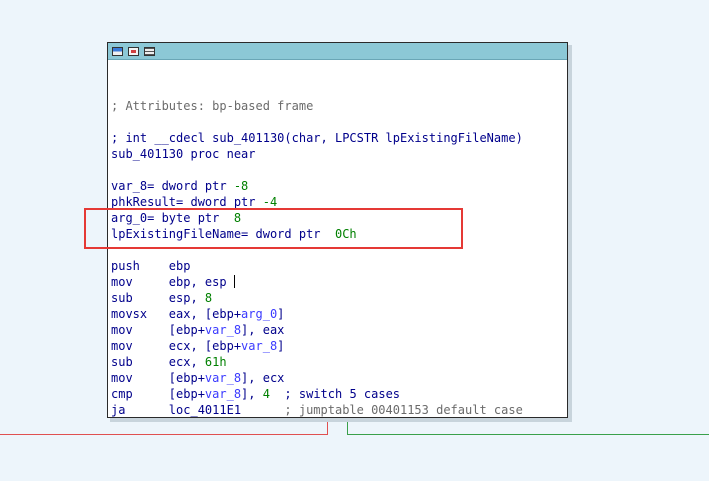 The height and width of the screenshot is (481, 709). What do you see at coordinates (317, 170) in the screenshot?
I see `code-line-blank4` at bounding box center [317, 170].